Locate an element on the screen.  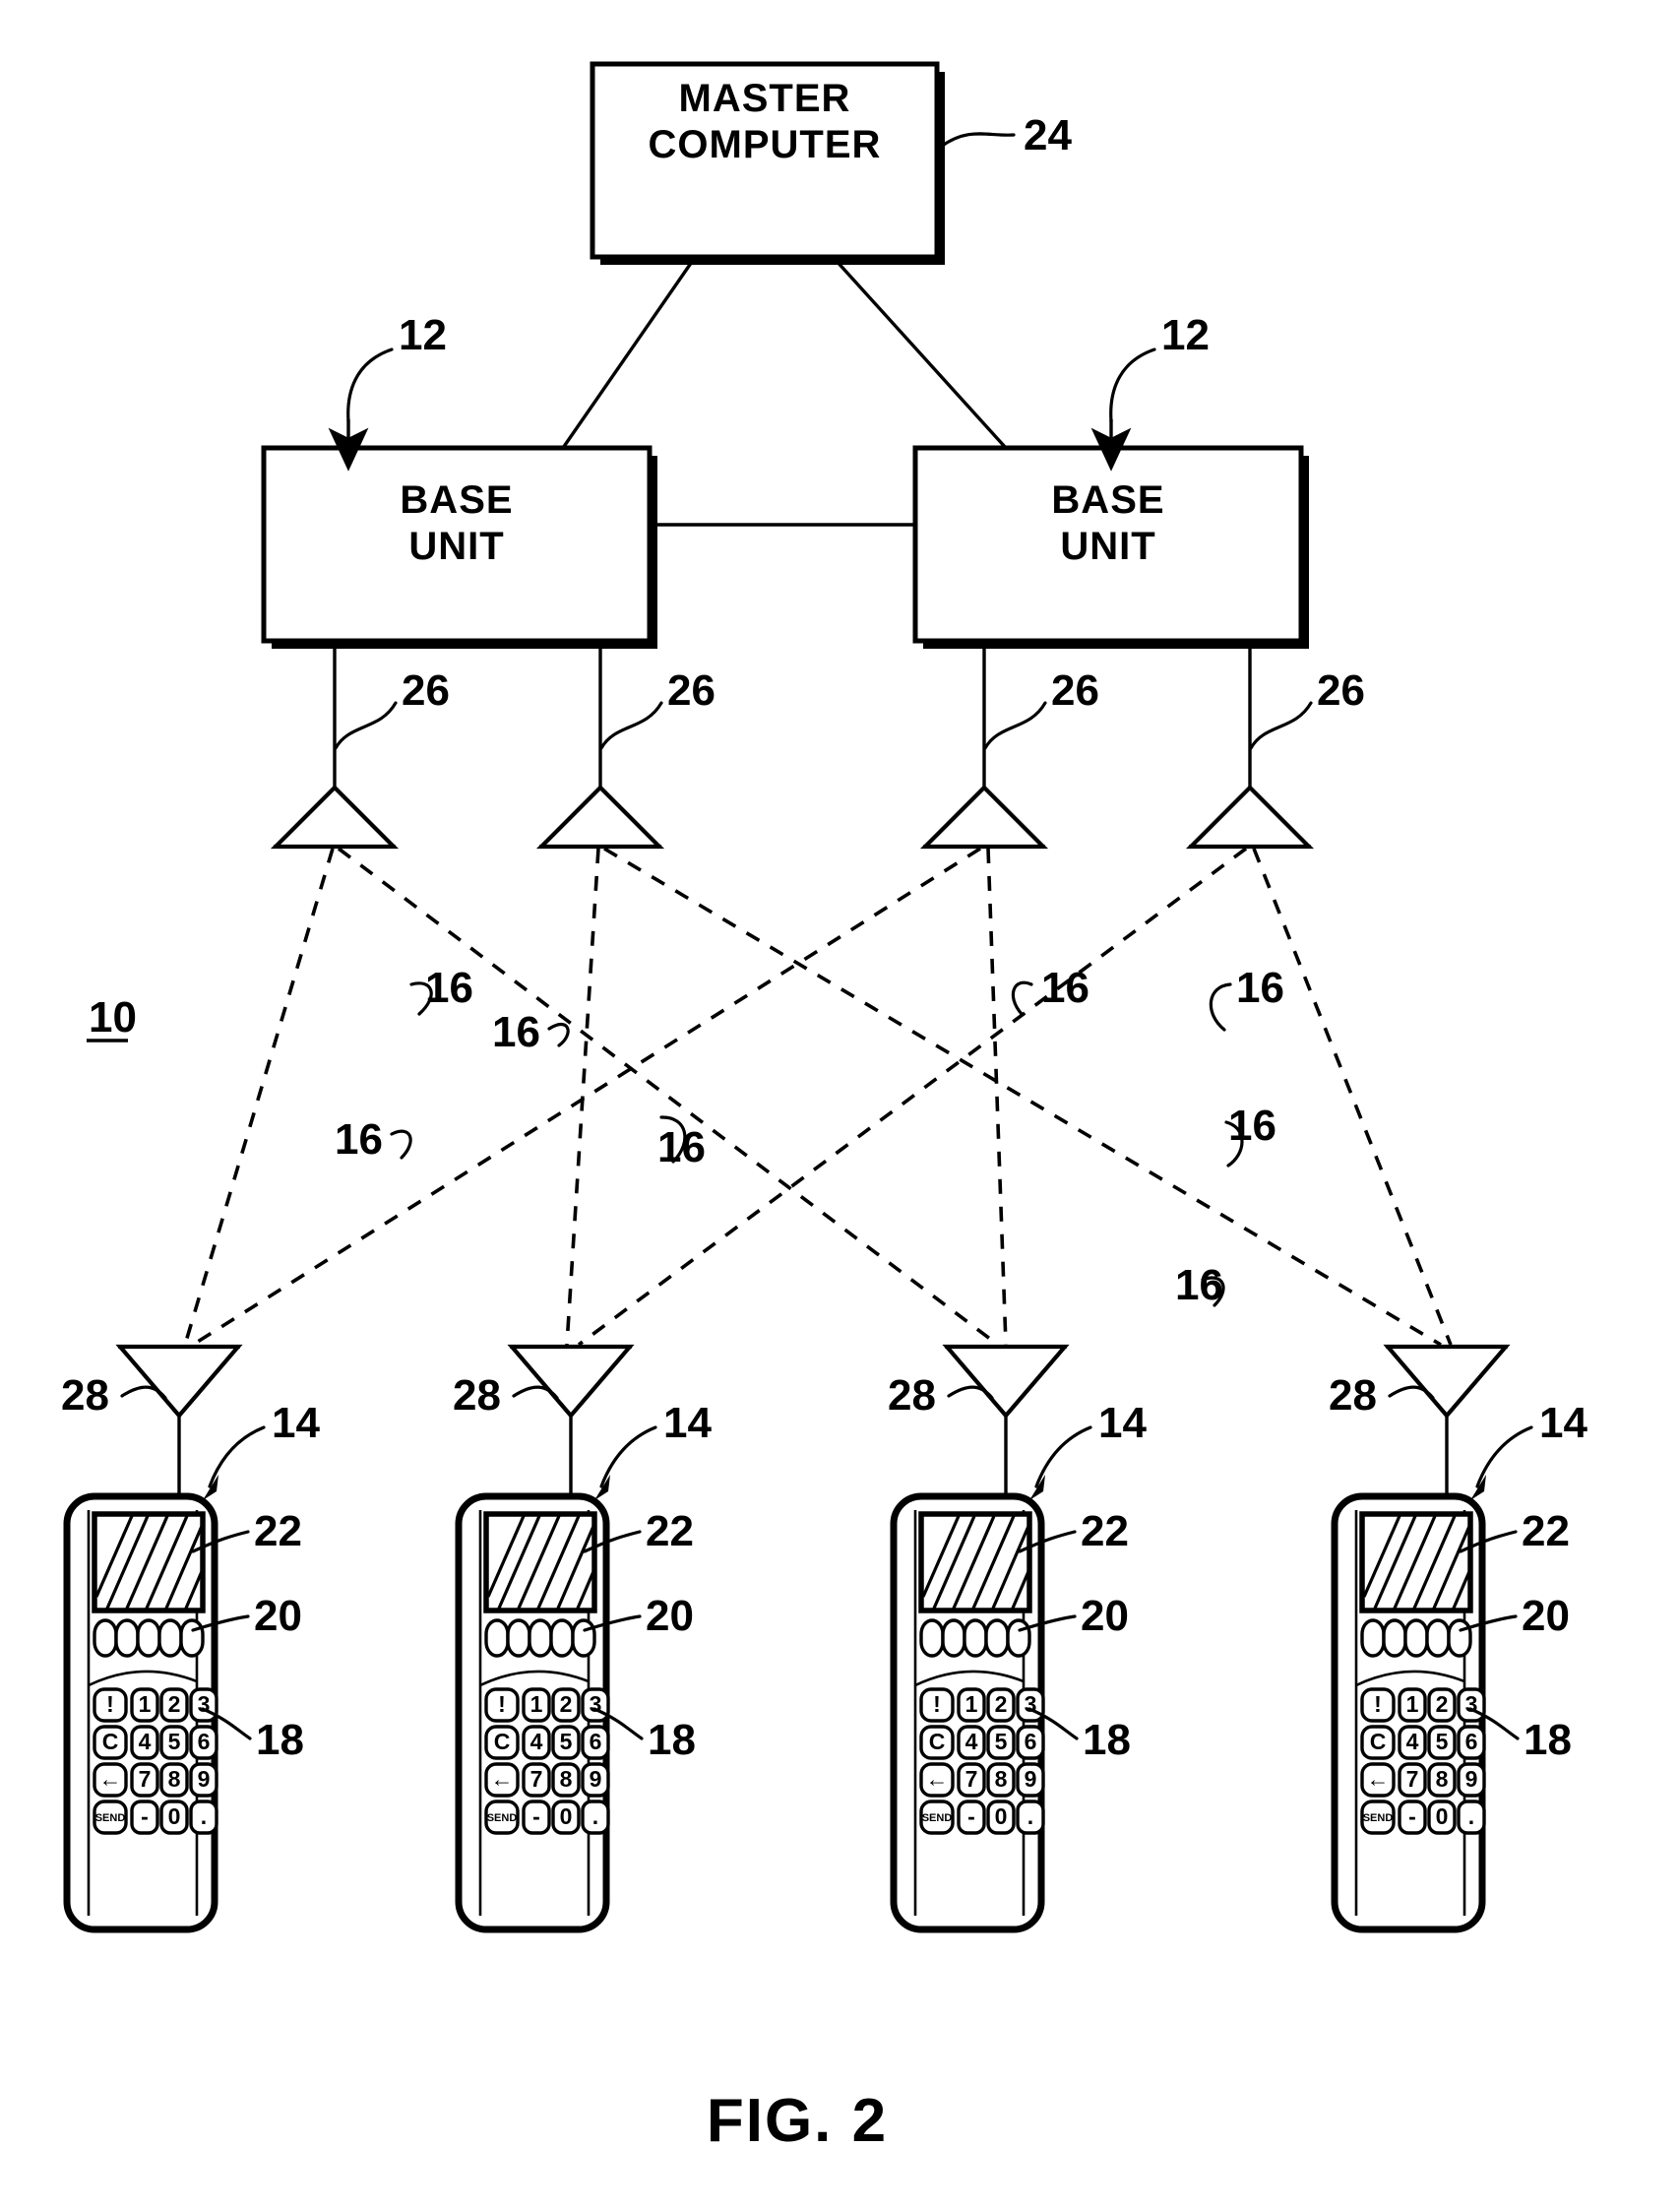
ref-12-right-label: 12 is located at coordinates (1185, 335).